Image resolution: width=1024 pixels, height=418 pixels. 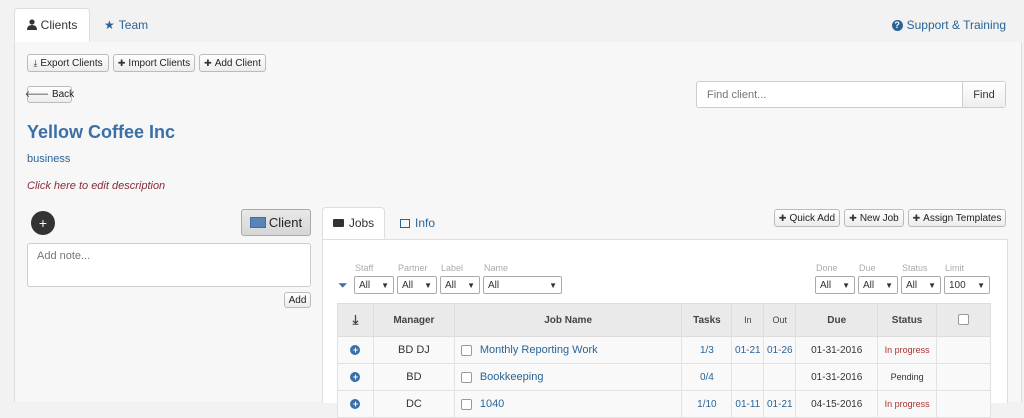 I want to click on import-clients-button: ✚ Import Clients, so click(x=154, y=63).